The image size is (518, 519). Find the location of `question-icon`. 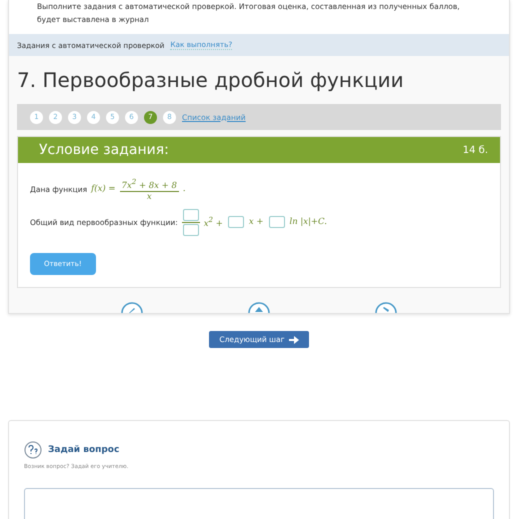

question-icon is located at coordinates (33, 450).